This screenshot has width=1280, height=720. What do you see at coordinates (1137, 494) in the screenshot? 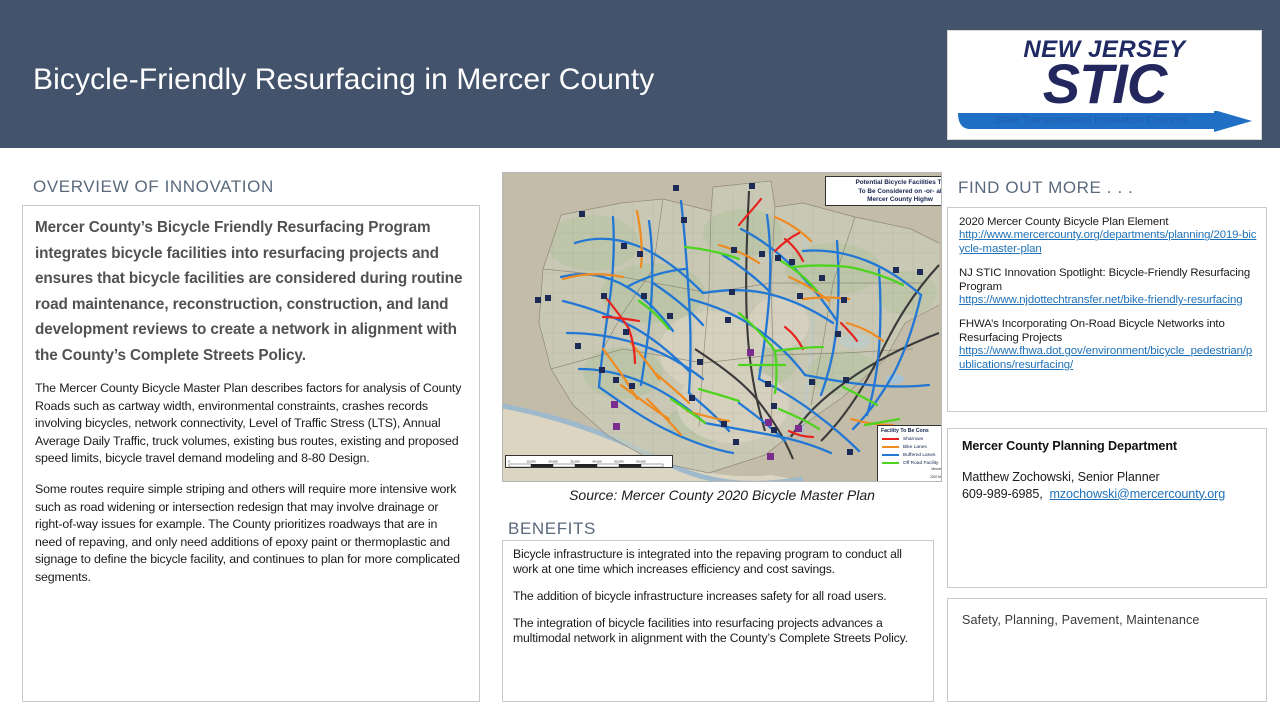
I see `contact-email-link: mzochowski@mercercounty.org` at bounding box center [1137, 494].